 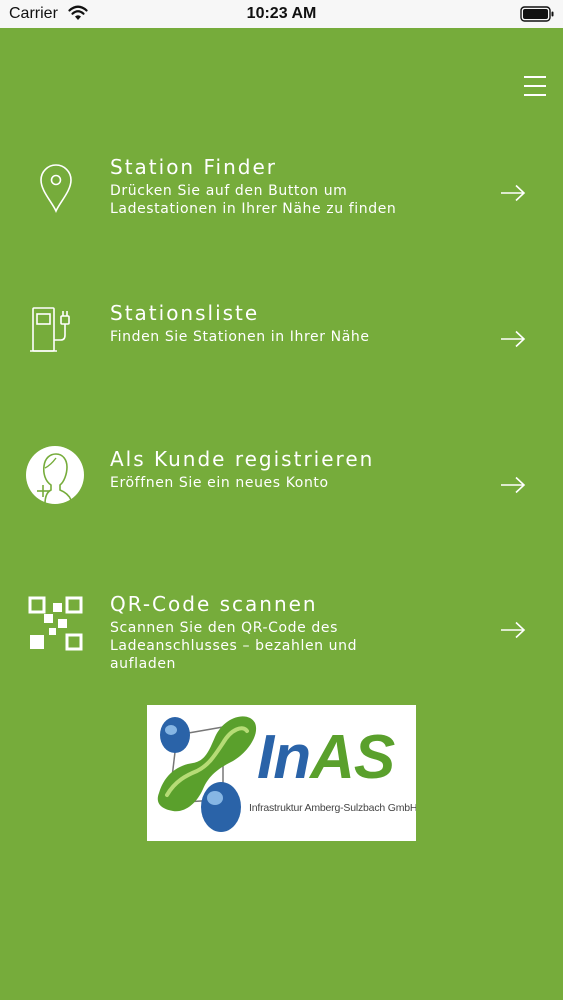 I want to click on logo-subtitle: Infrastruktur Amberg-Sulzbach GmbH, so click(x=332, y=808).